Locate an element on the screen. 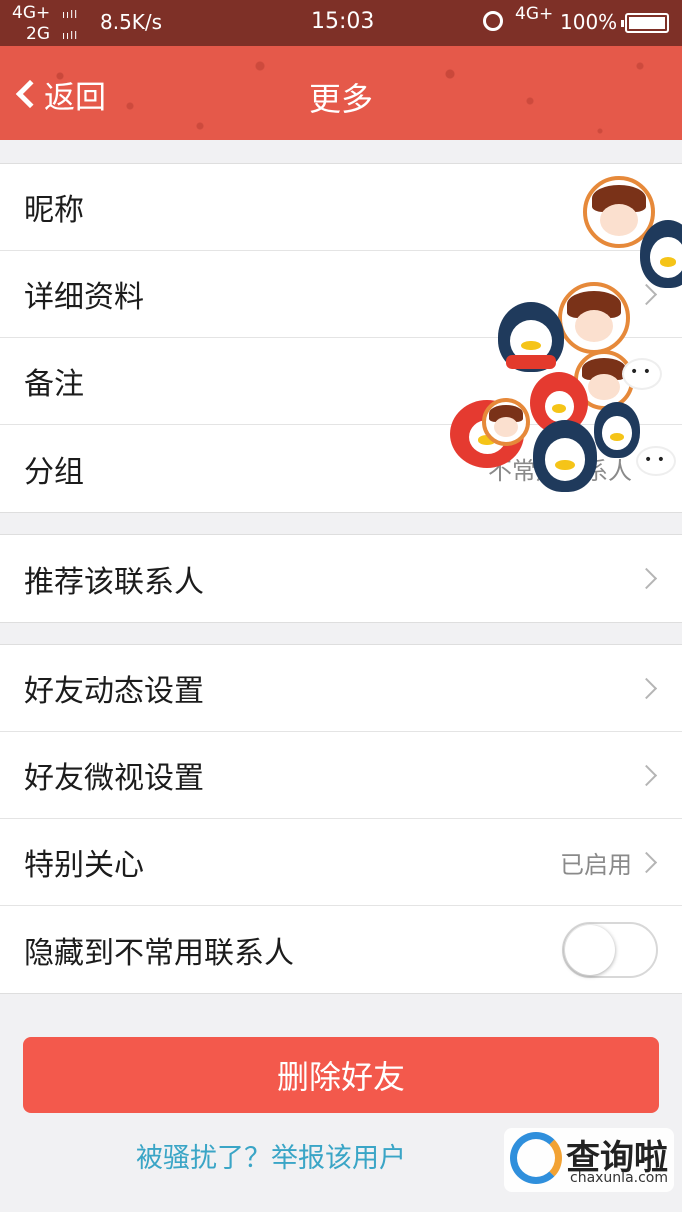 This screenshot has width=682, height=1212. status-bar: 4G+ ııll 2G ııll 8.5K/s 15:03 4G+ 100% is located at coordinates (341, 23).